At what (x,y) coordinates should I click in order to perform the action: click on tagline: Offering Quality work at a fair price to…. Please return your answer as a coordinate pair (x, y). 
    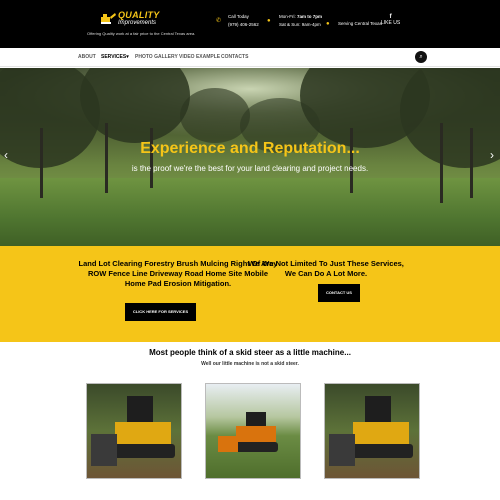
    Looking at the image, I should click on (141, 33).